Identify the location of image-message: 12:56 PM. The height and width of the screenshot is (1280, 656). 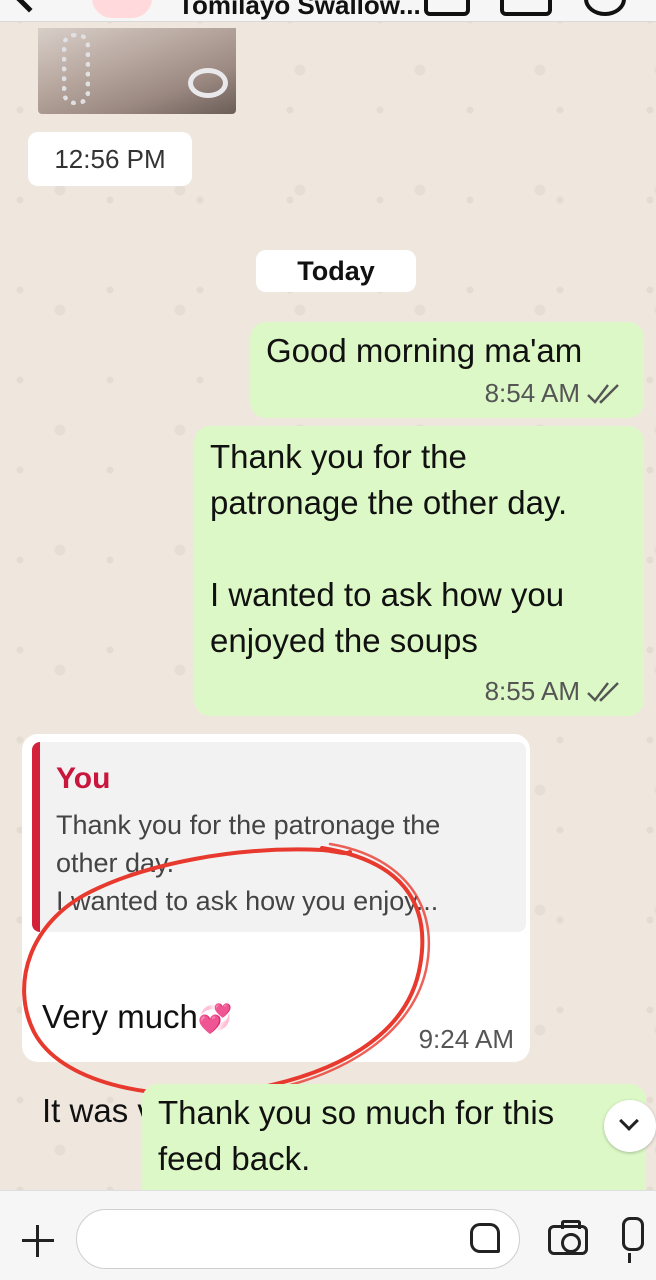
(133, 107).